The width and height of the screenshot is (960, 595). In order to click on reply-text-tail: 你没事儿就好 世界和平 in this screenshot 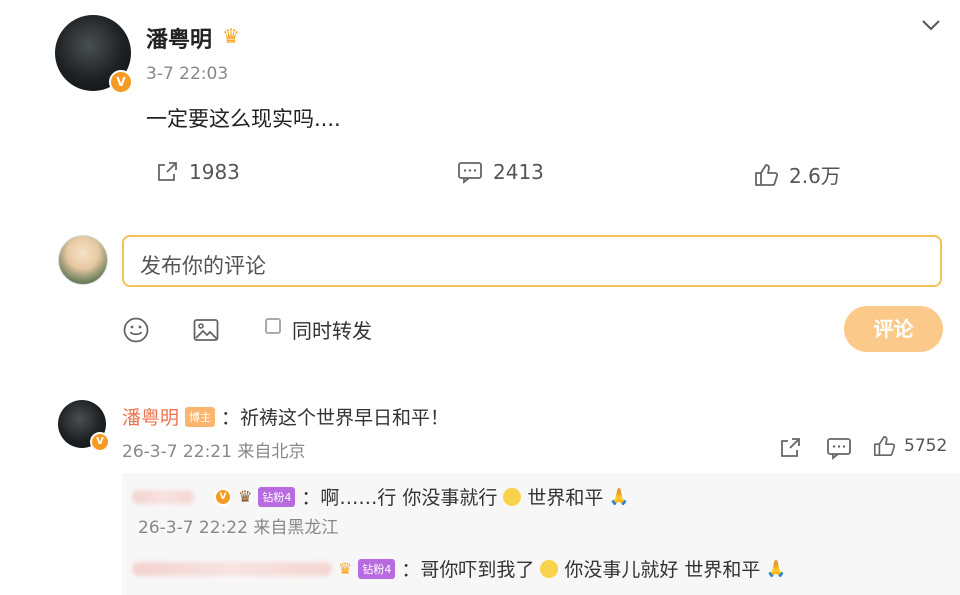, I will do `click(662, 570)`.